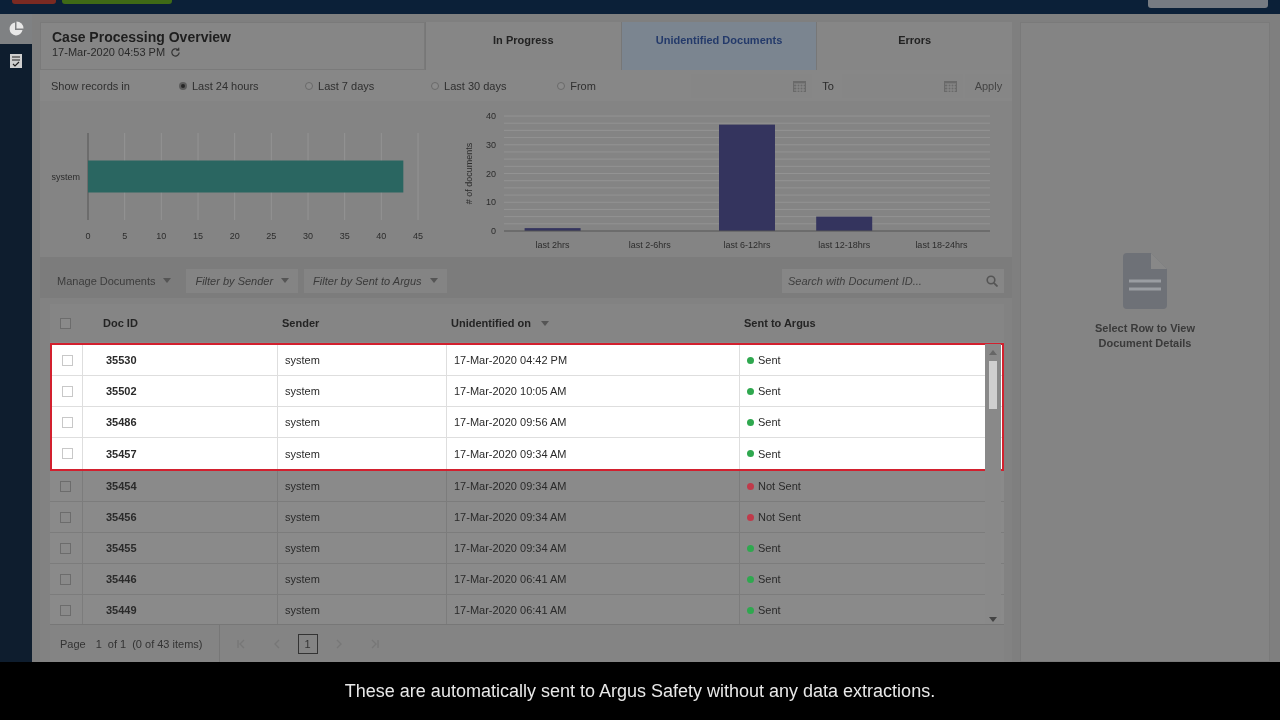 This screenshot has width=1280, height=720. What do you see at coordinates (375, 280) in the screenshot?
I see `dropdown: Filter by Sent to Argus` at bounding box center [375, 280].